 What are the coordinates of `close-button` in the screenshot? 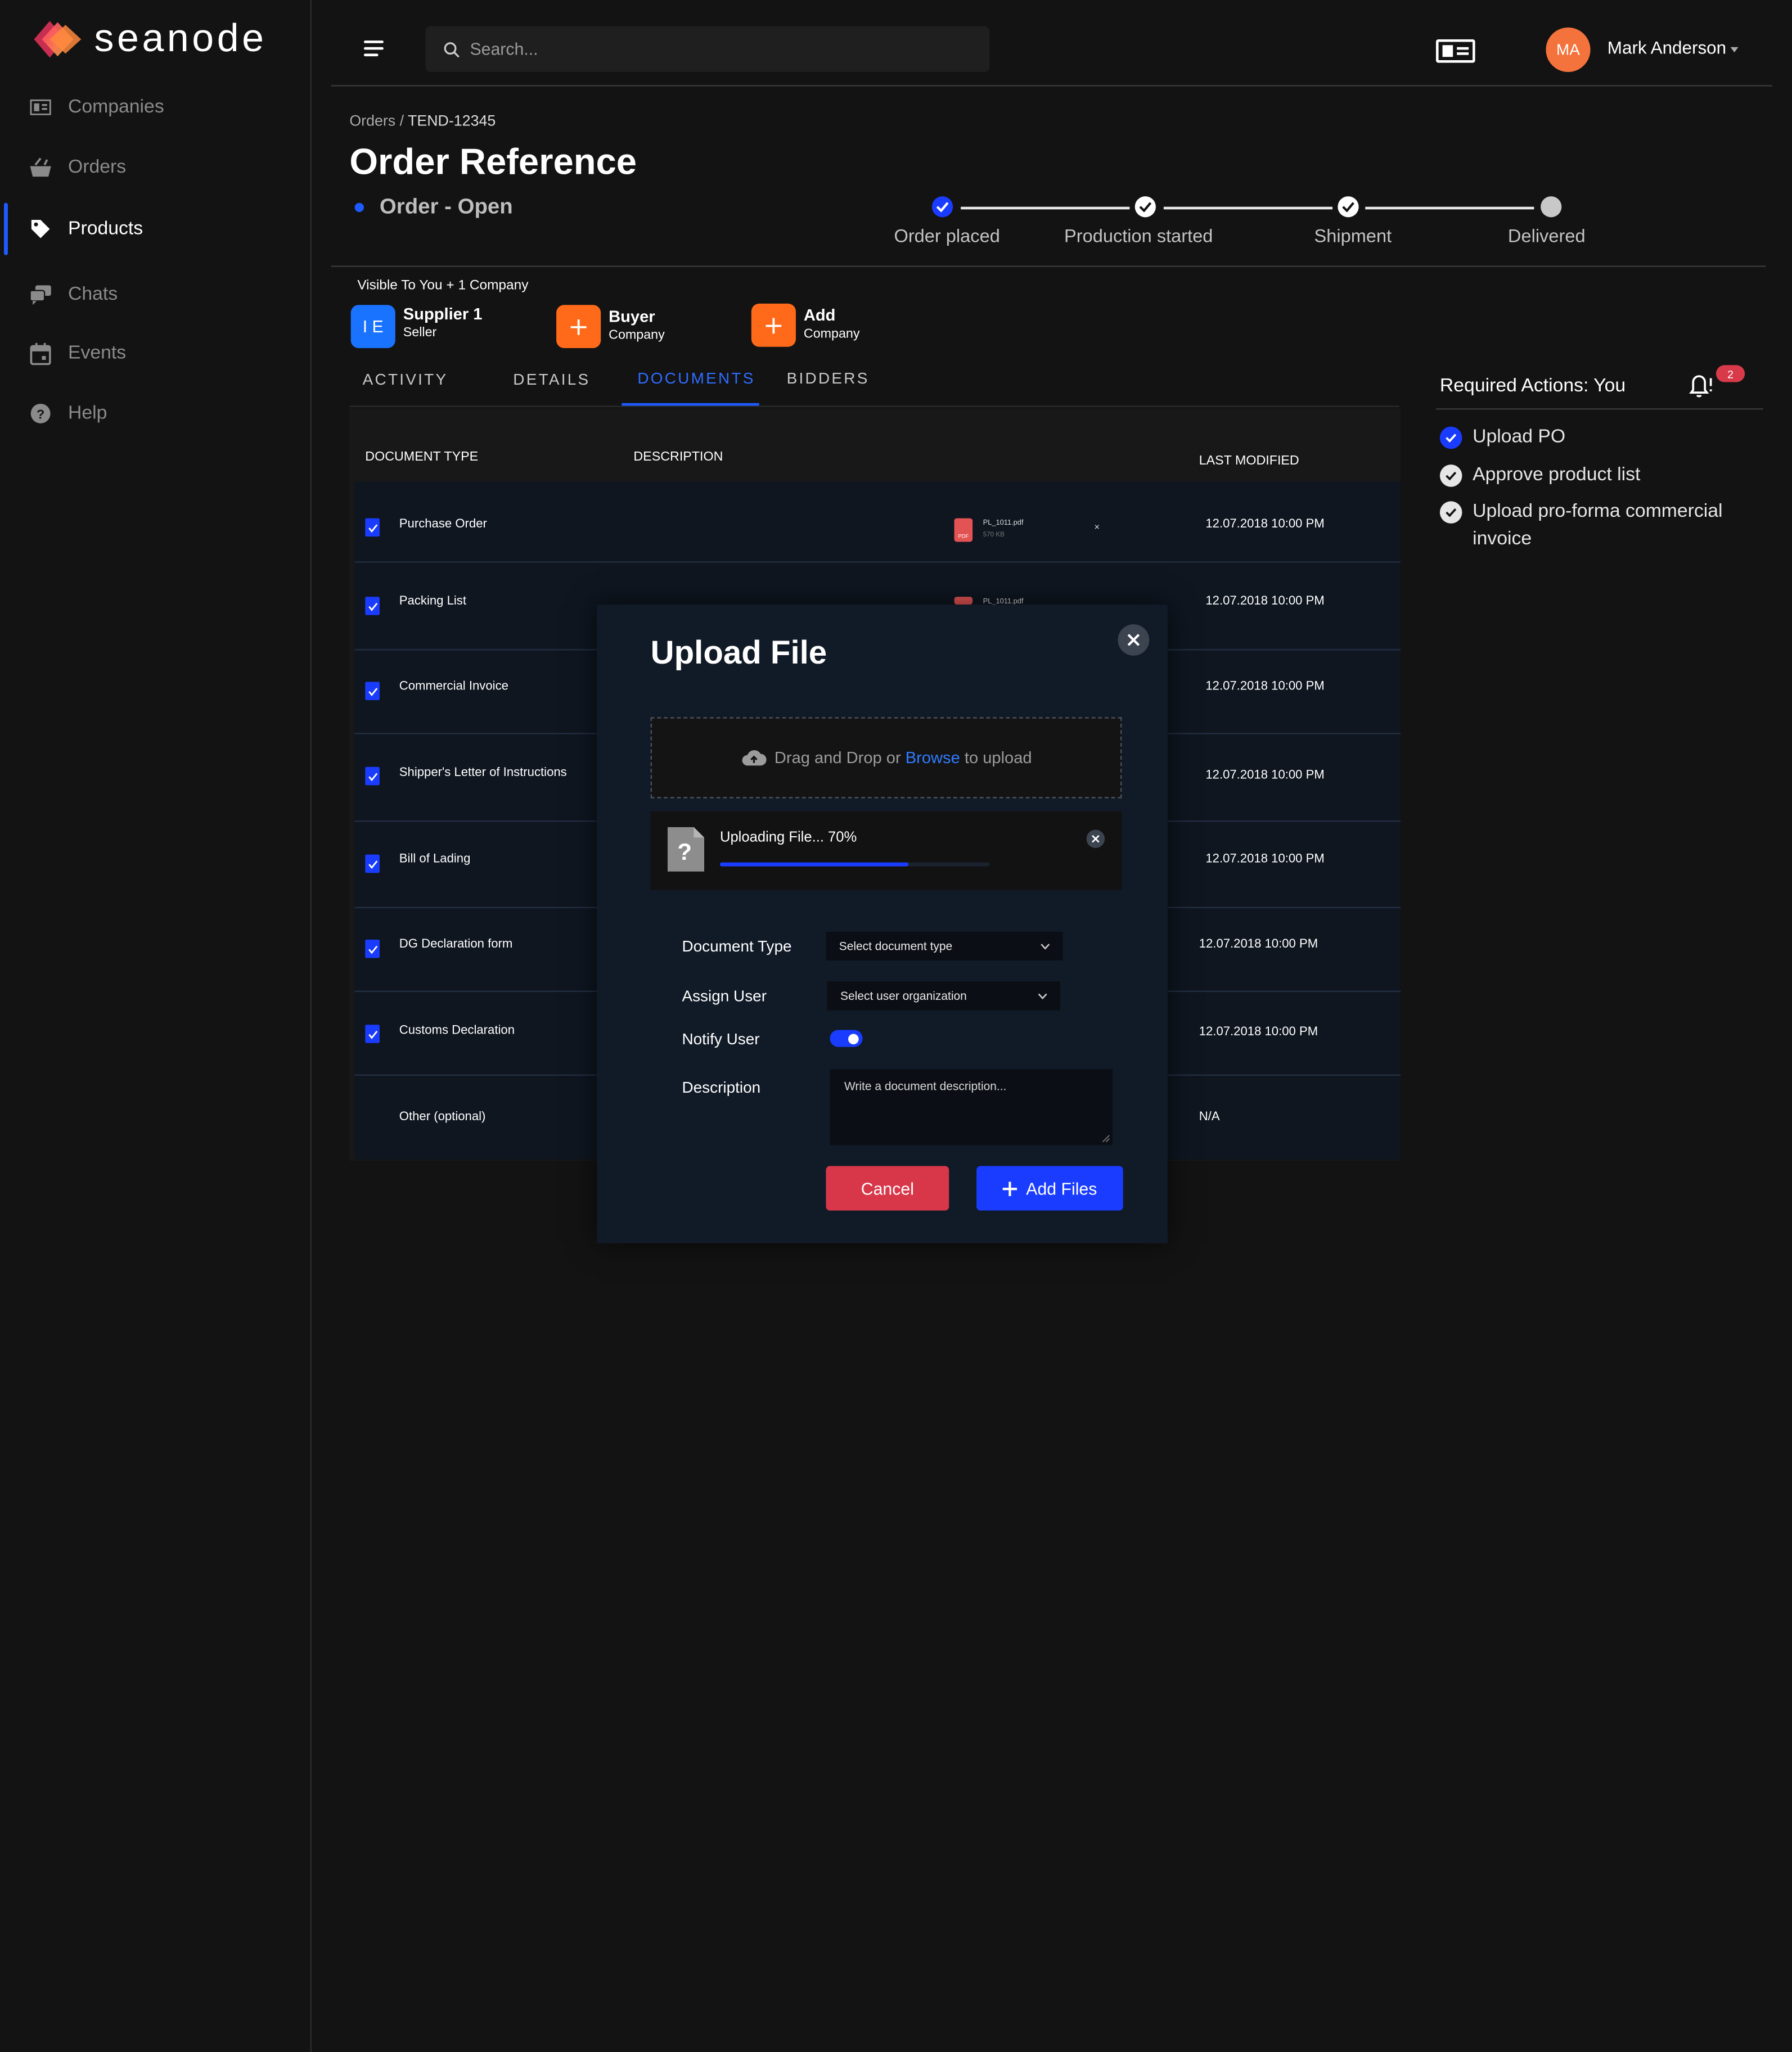 It's located at (1134, 640).